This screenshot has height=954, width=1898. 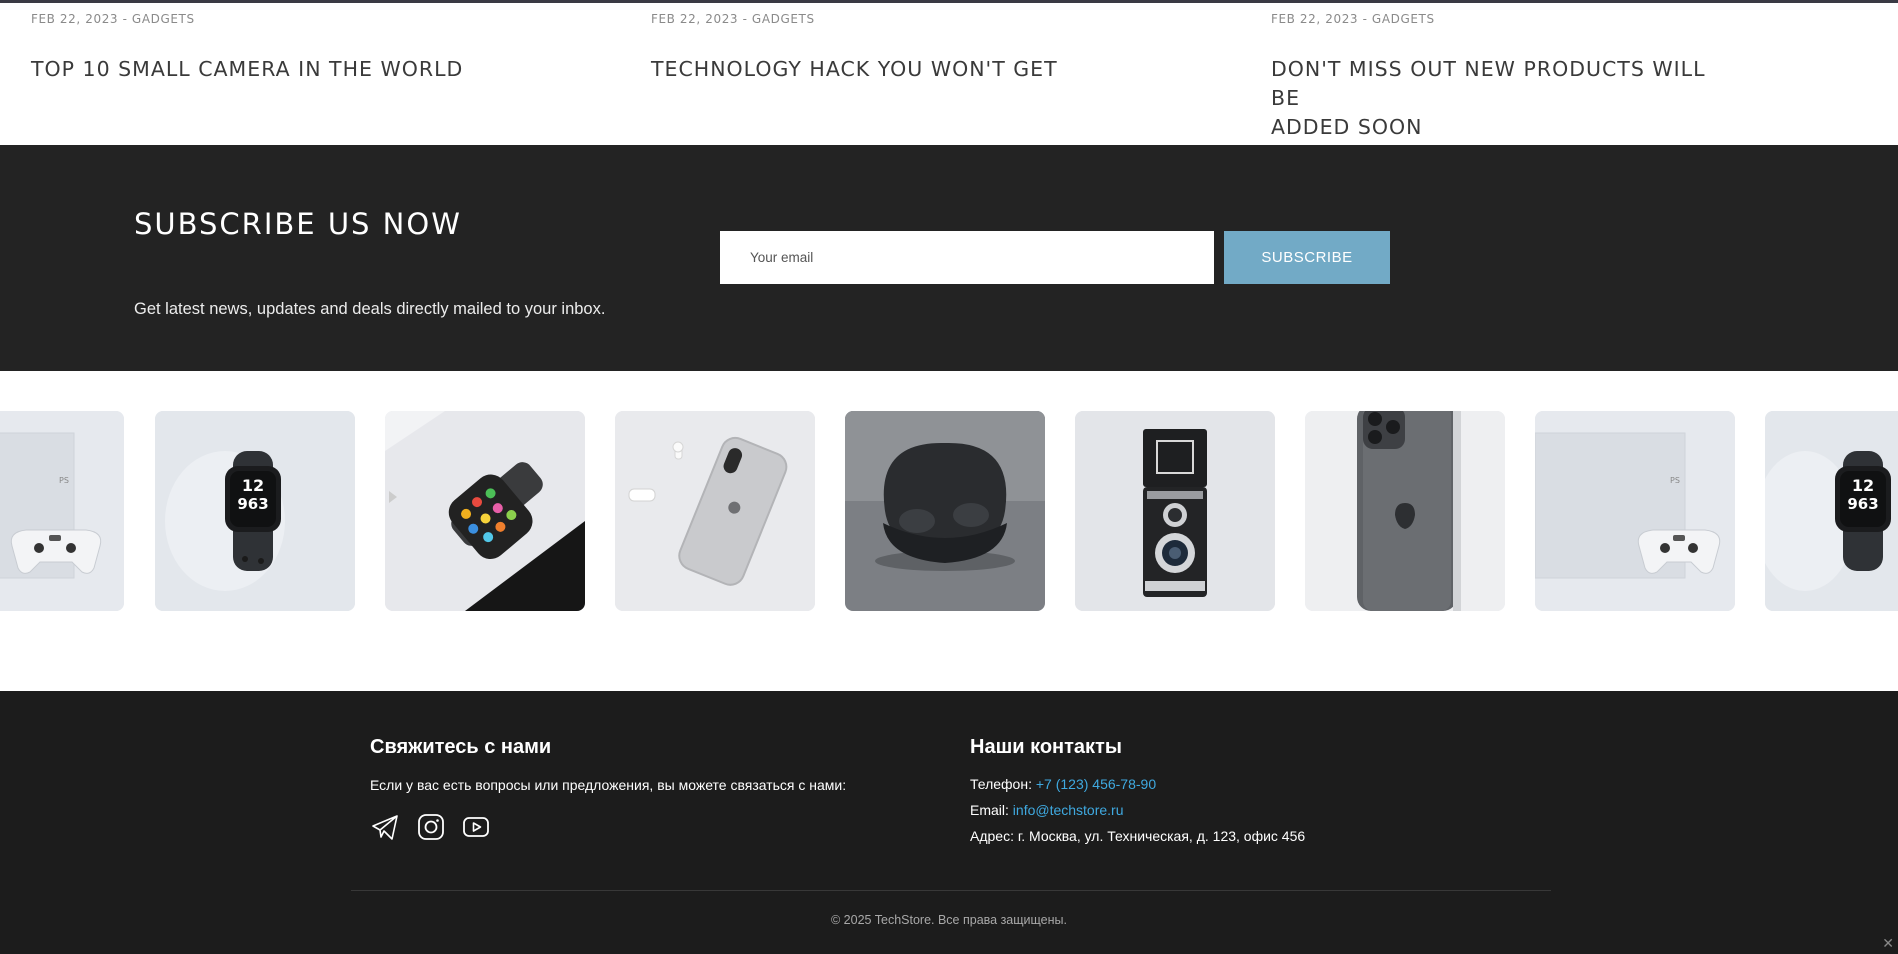 What do you see at coordinates (1046, 747) in the screenshot?
I see `contacts-title: Наши контакты` at bounding box center [1046, 747].